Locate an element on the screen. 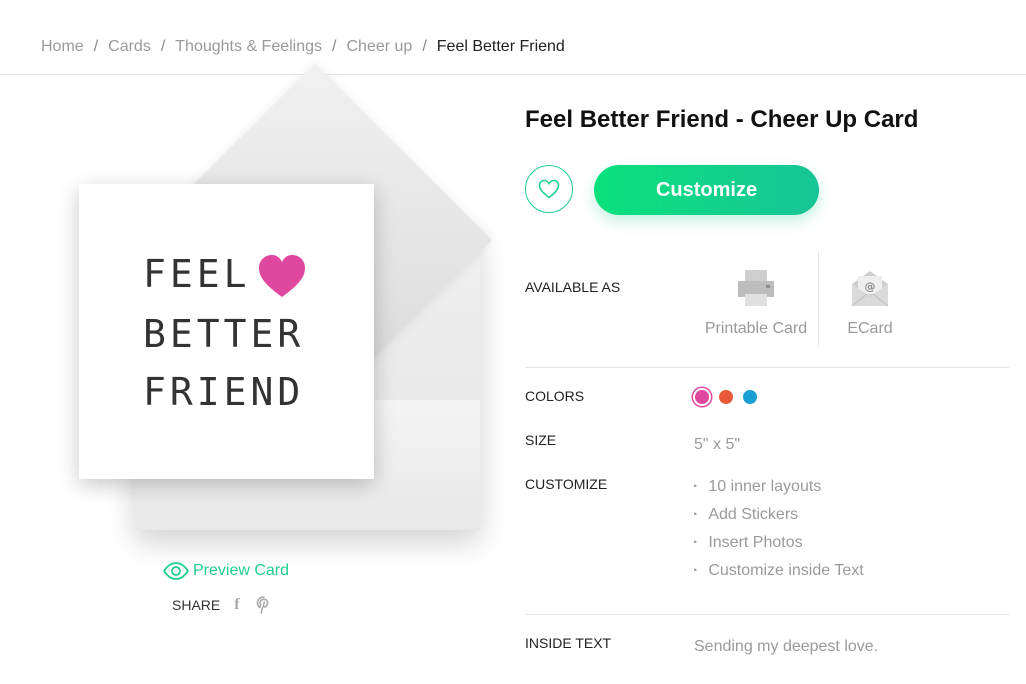 This screenshot has width=1026, height=684. card-front: FEEL BETTER FRIEND is located at coordinates (226, 331).